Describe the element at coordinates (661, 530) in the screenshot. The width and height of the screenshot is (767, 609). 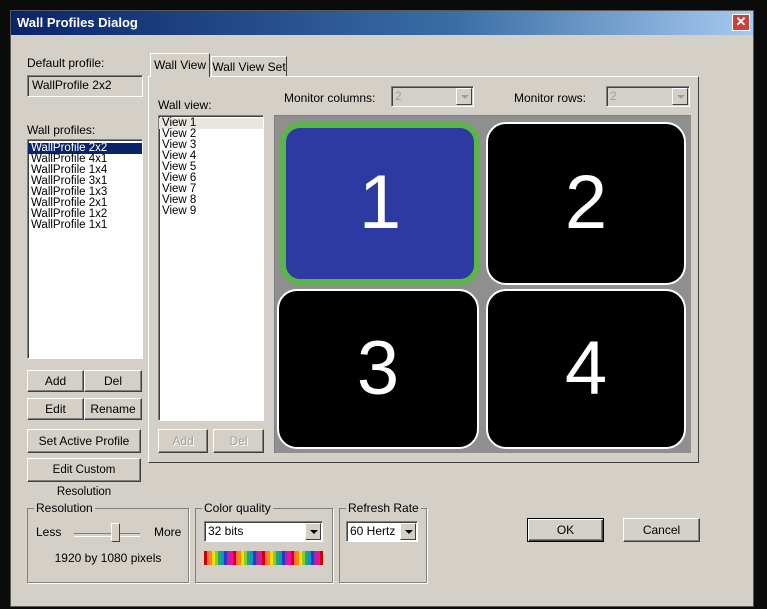
I see `cancel-button: Cancel` at that location.